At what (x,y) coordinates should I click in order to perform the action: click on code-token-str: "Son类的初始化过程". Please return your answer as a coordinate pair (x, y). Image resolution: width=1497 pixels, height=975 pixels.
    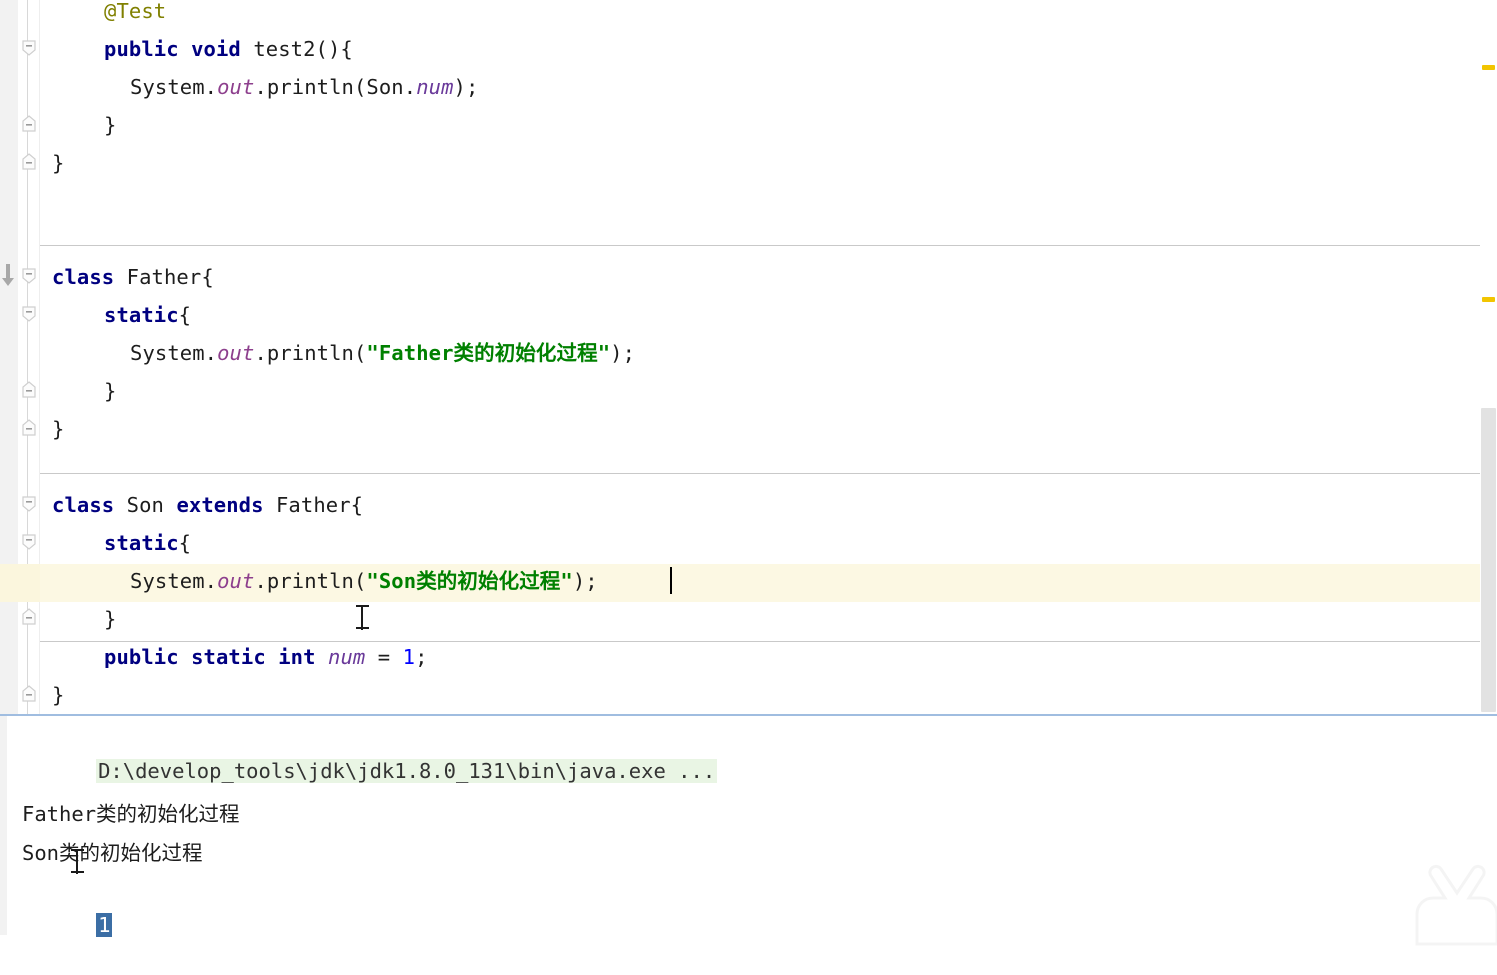
    Looking at the image, I should click on (469, 581).